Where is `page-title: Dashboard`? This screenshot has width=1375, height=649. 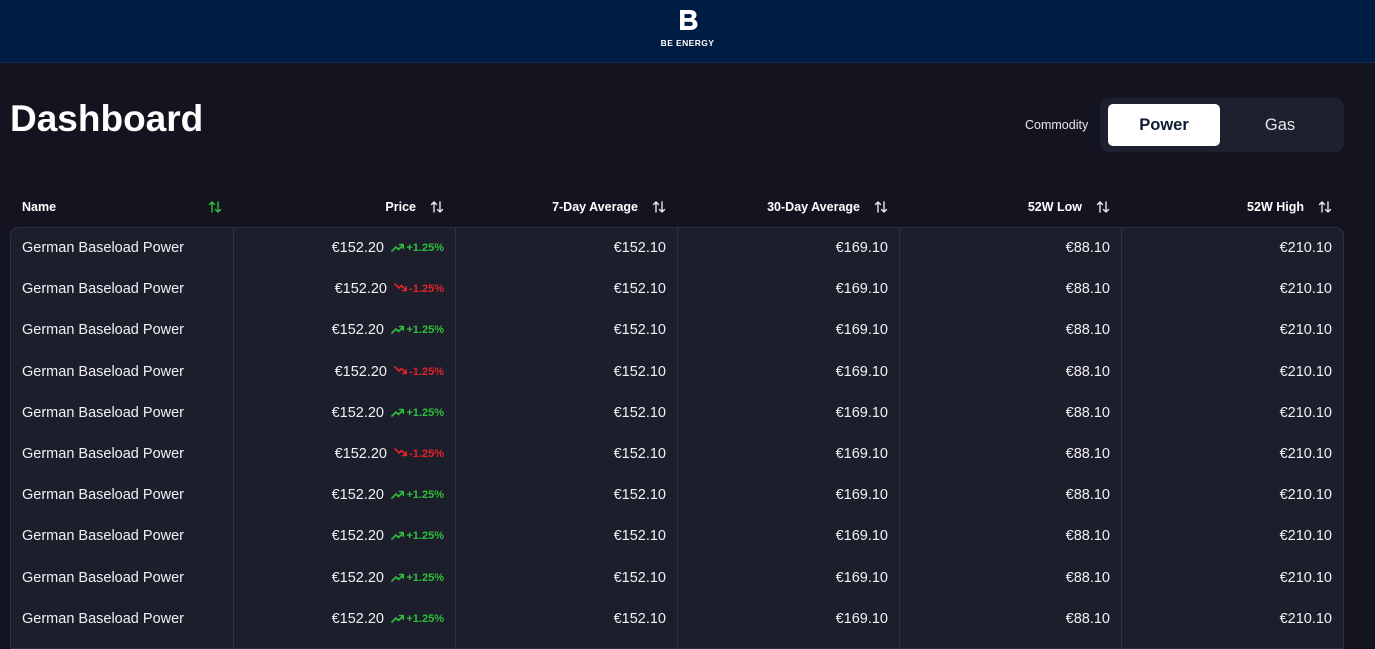 page-title: Dashboard is located at coordinates (107, 118).